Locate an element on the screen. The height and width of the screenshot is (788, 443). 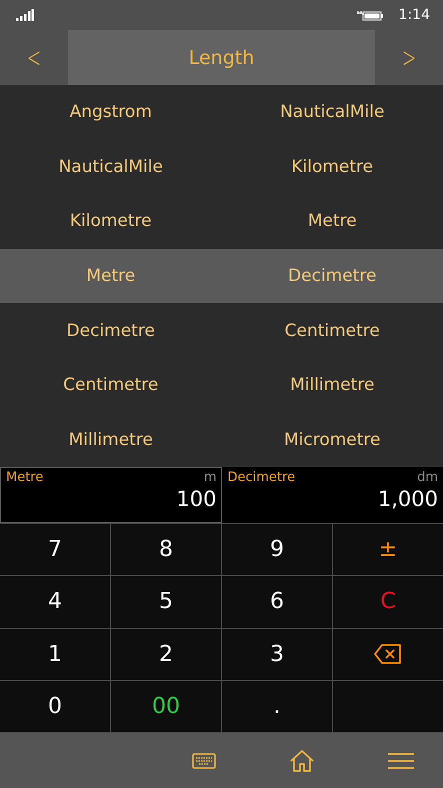
keypad-key: 9 is located at coordinates (277, 550).